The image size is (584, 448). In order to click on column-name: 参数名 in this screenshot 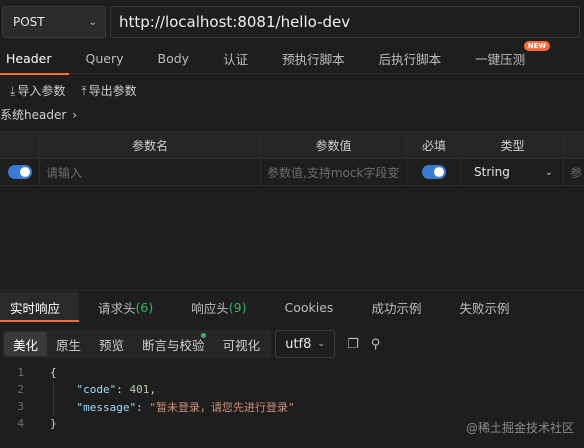, I will do `click(150, 145)`.